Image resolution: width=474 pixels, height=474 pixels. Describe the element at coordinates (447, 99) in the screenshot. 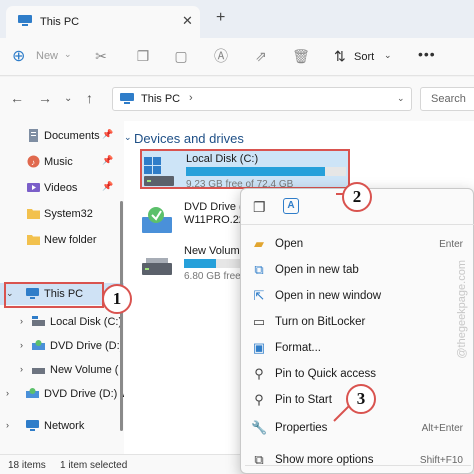

I see `search-input: Search` at that location.